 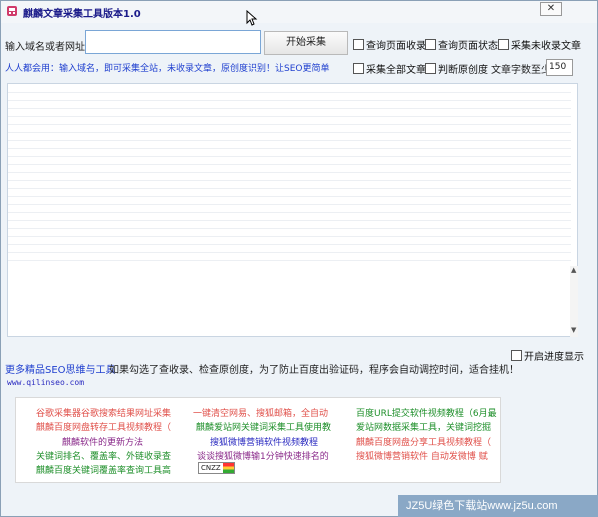 I want to click on scroll-up-icon: ▲, so click(x=573, y=270).